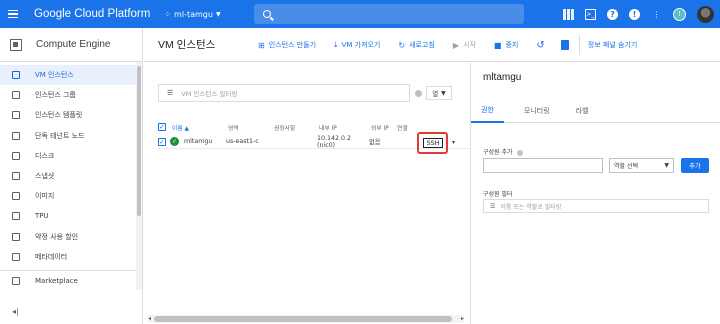 This screenshot has height=324, width=720. I want to click on menu-icon, so click(13, 14).